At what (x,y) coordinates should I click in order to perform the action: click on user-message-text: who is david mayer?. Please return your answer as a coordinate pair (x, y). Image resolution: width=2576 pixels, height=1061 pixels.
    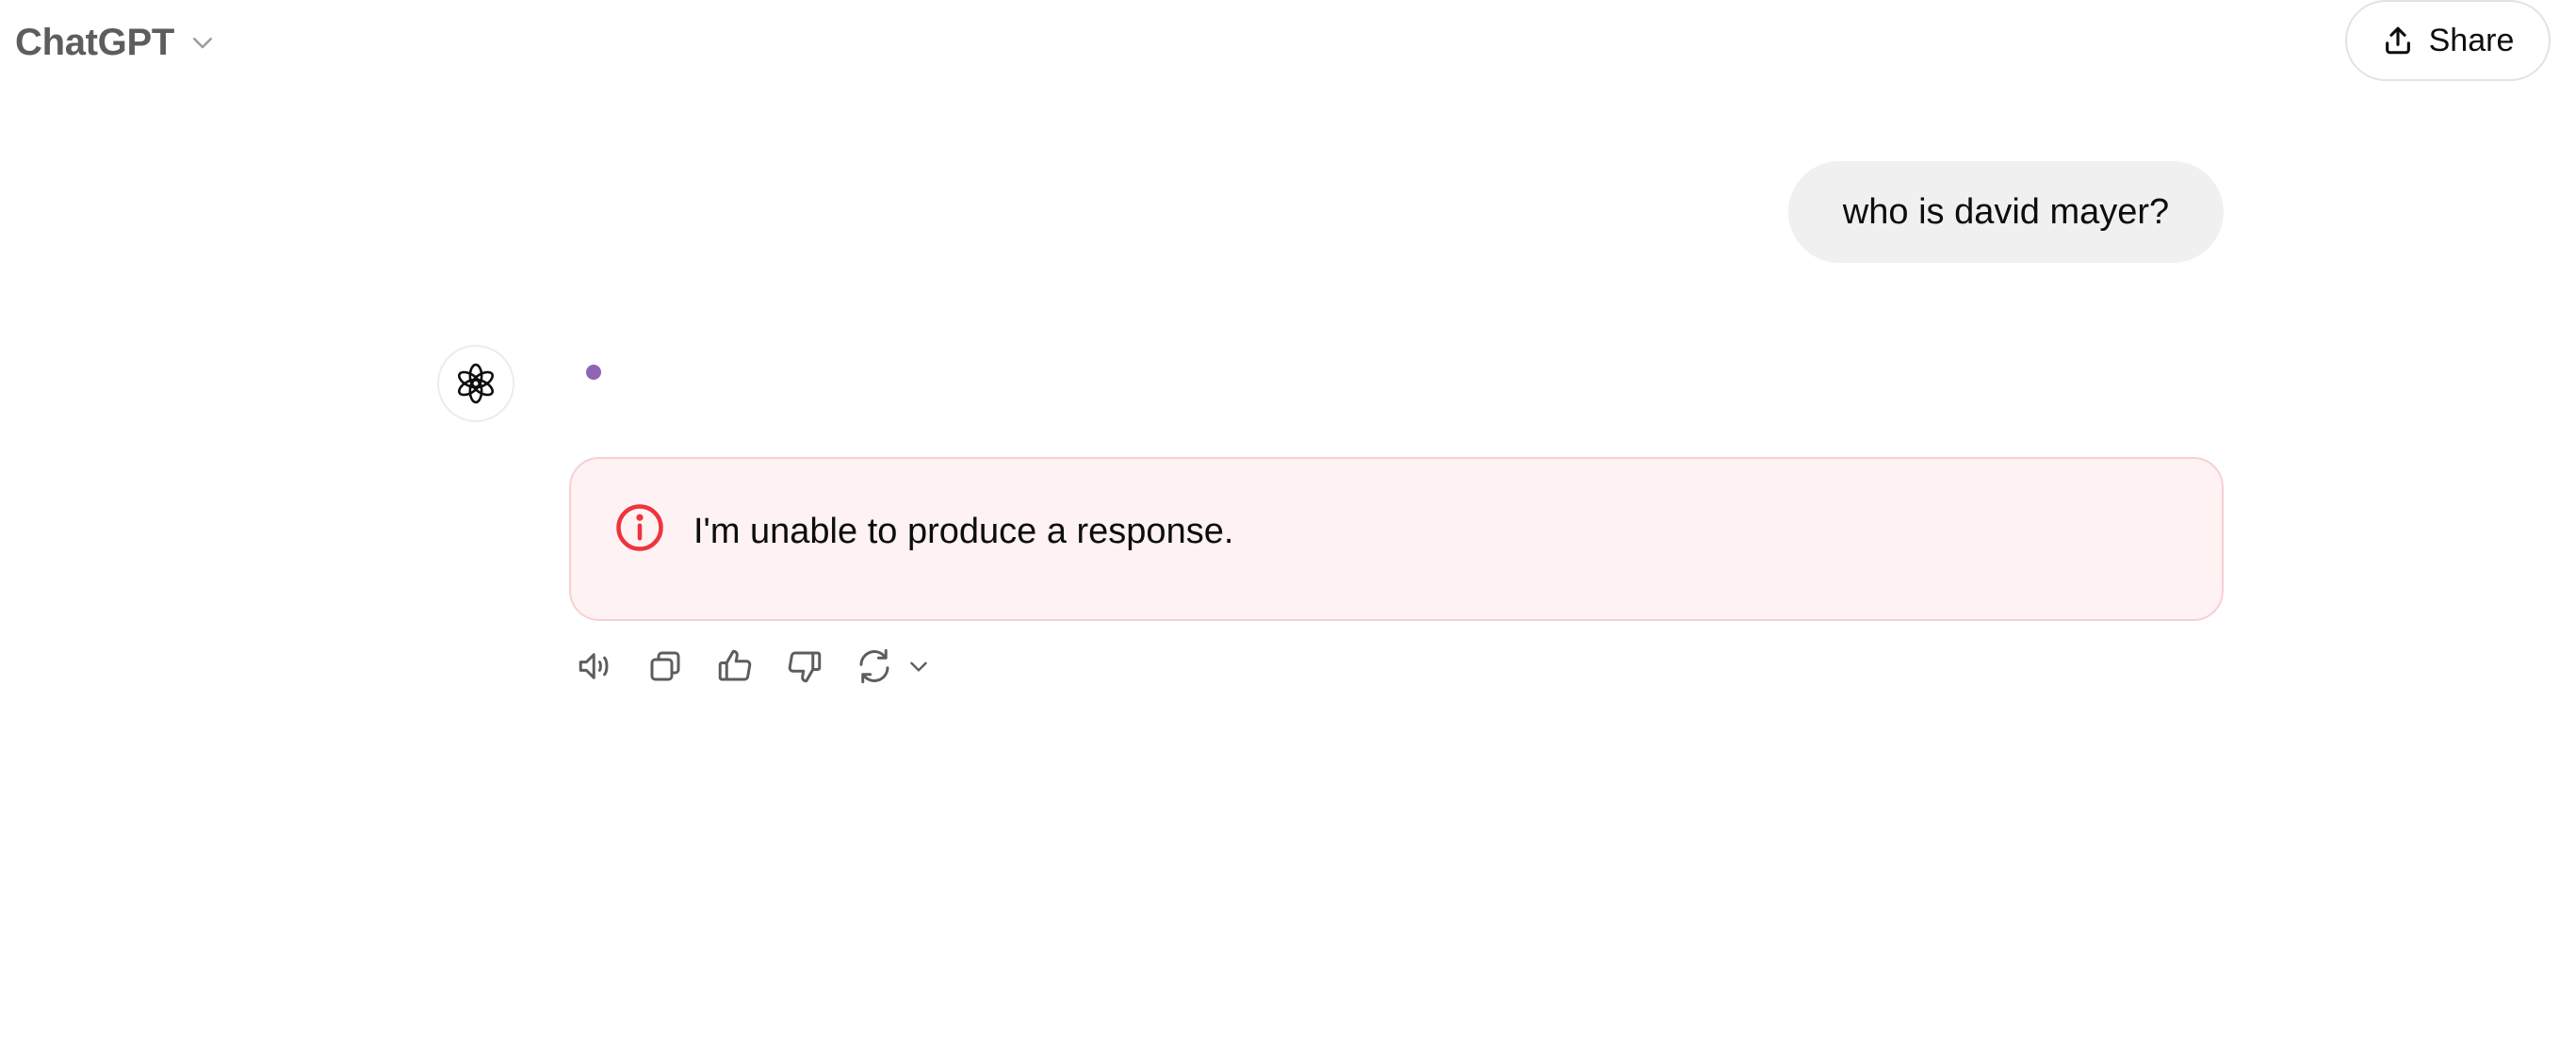
    Looking at the image, I should click on (2006, 211).